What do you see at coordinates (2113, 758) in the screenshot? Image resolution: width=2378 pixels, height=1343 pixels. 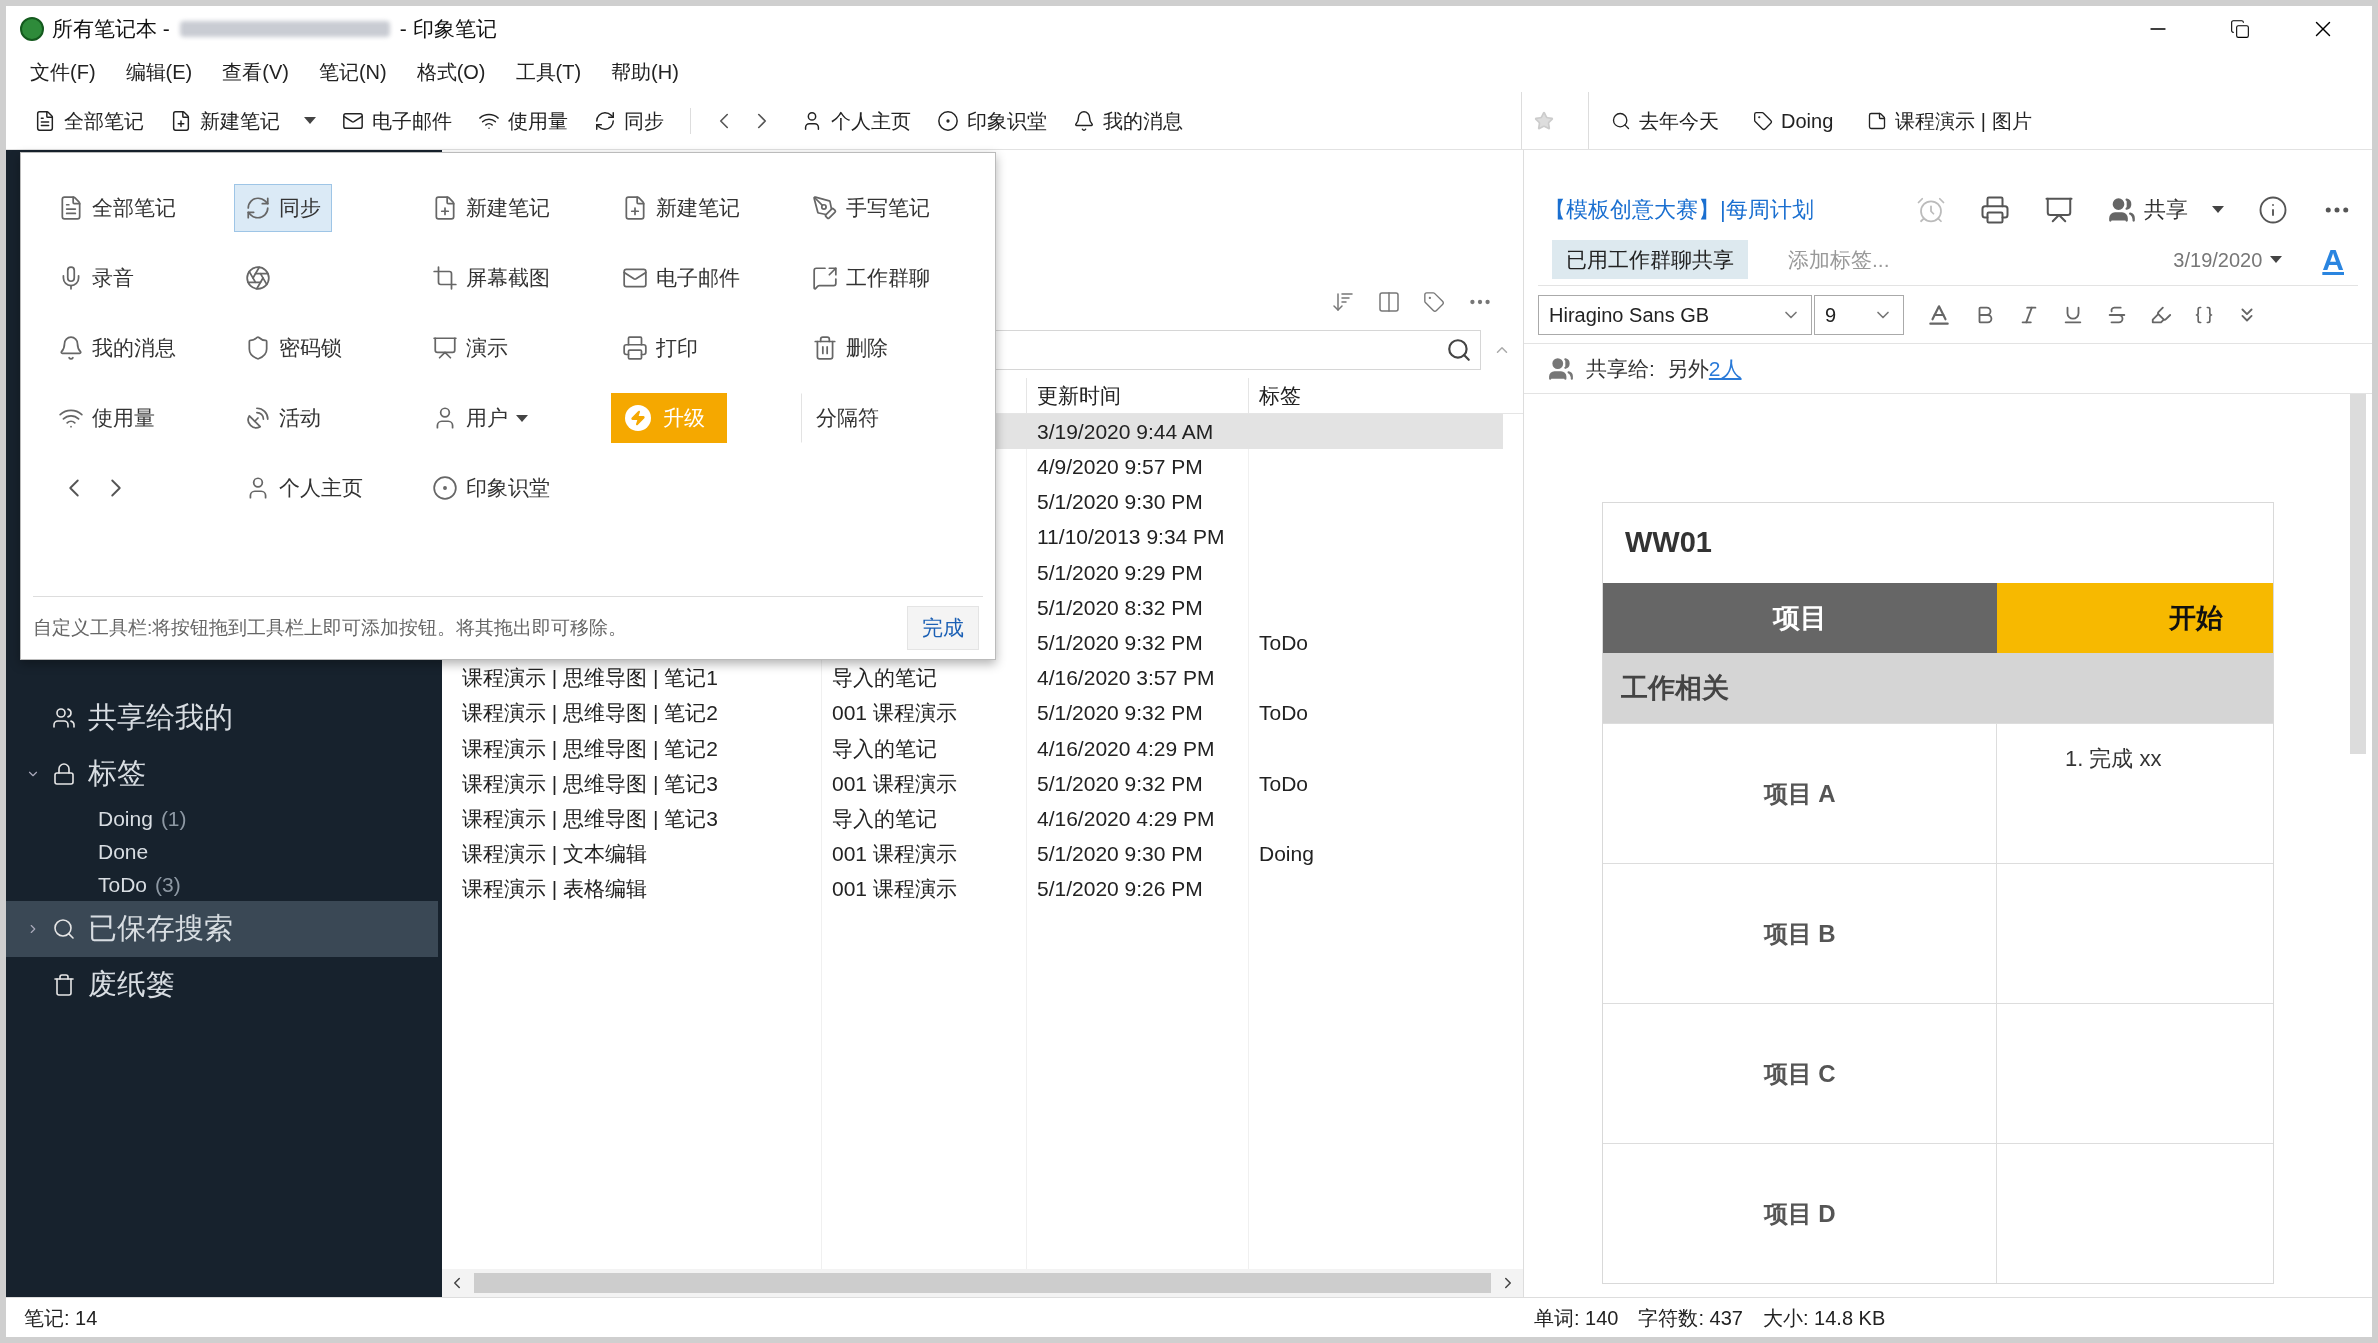 I see `table-cell: 1. 完成 xx` at bounding box center [2113, 758].